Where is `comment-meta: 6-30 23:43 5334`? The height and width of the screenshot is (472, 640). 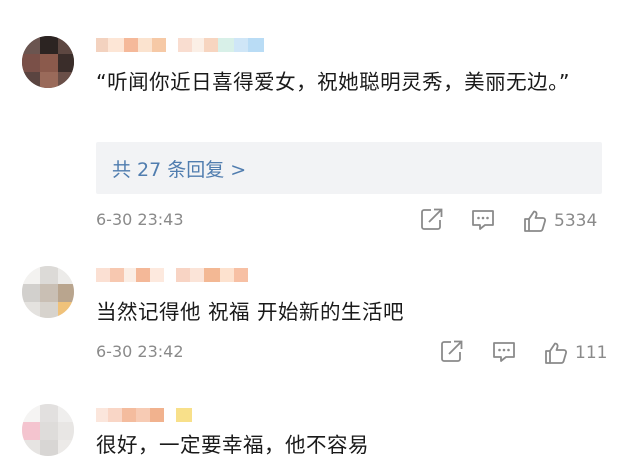
comment-meta: 6-30 23:43 5334 is located at coordinates (355, 221).